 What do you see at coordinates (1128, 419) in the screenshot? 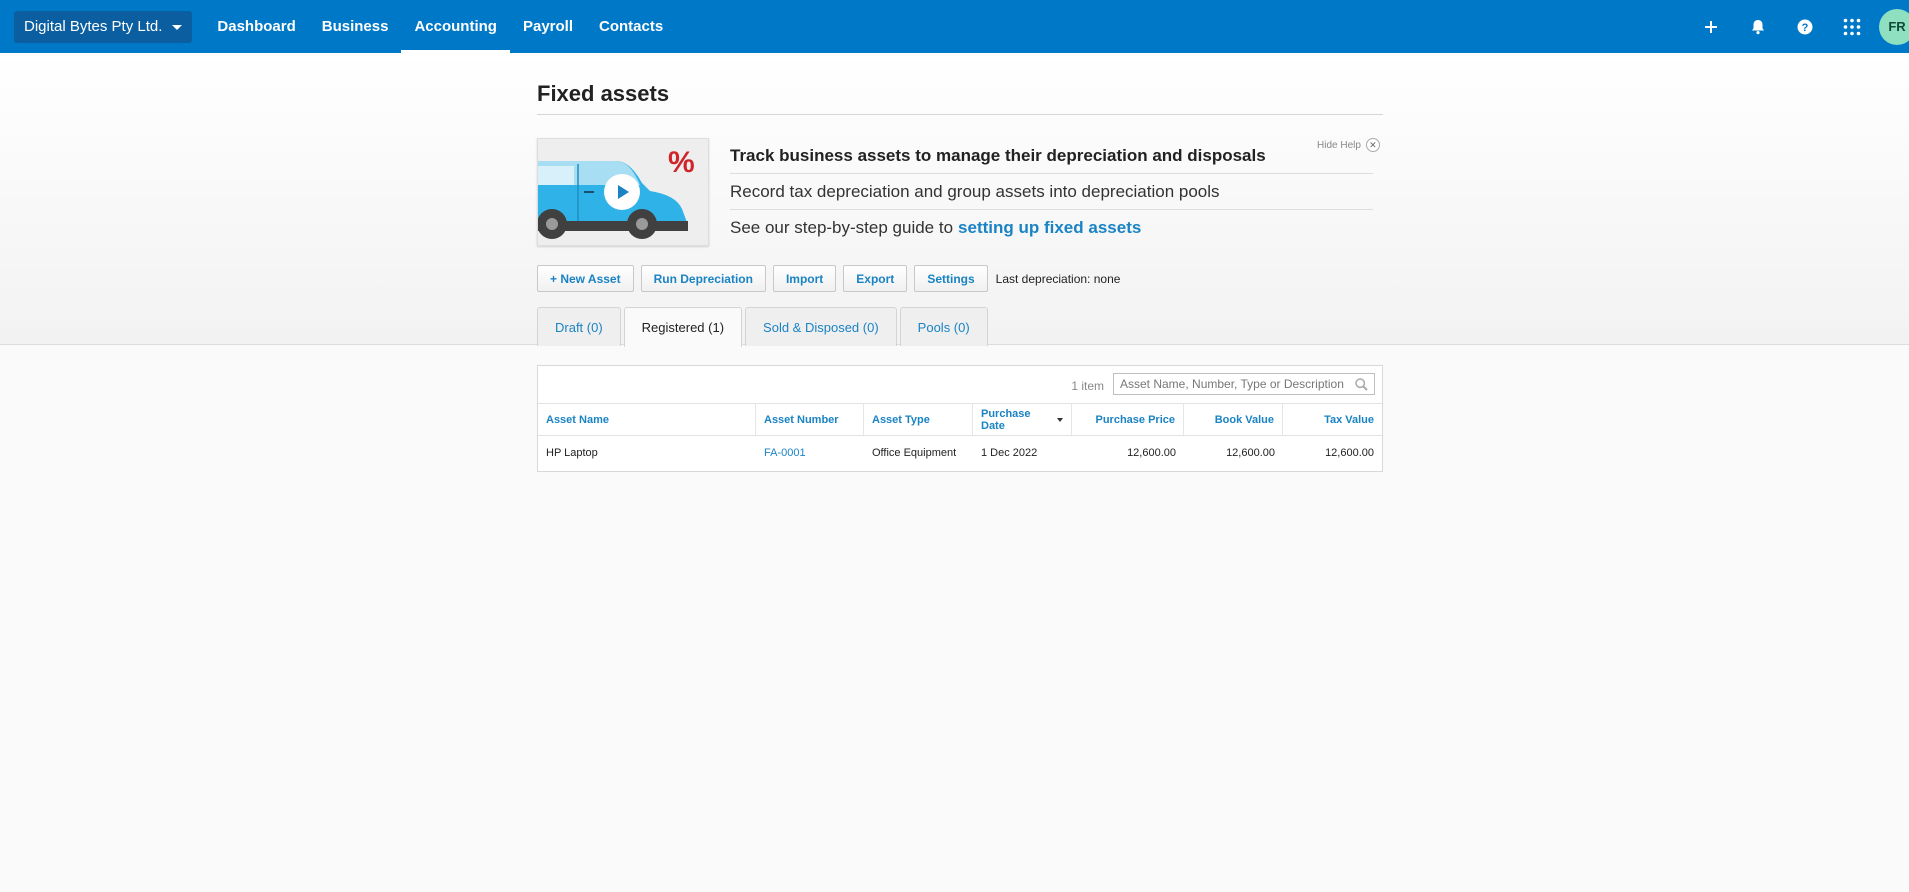
I see `column-purchase-price: Purchase Price` at bounding box center [1128, 419].